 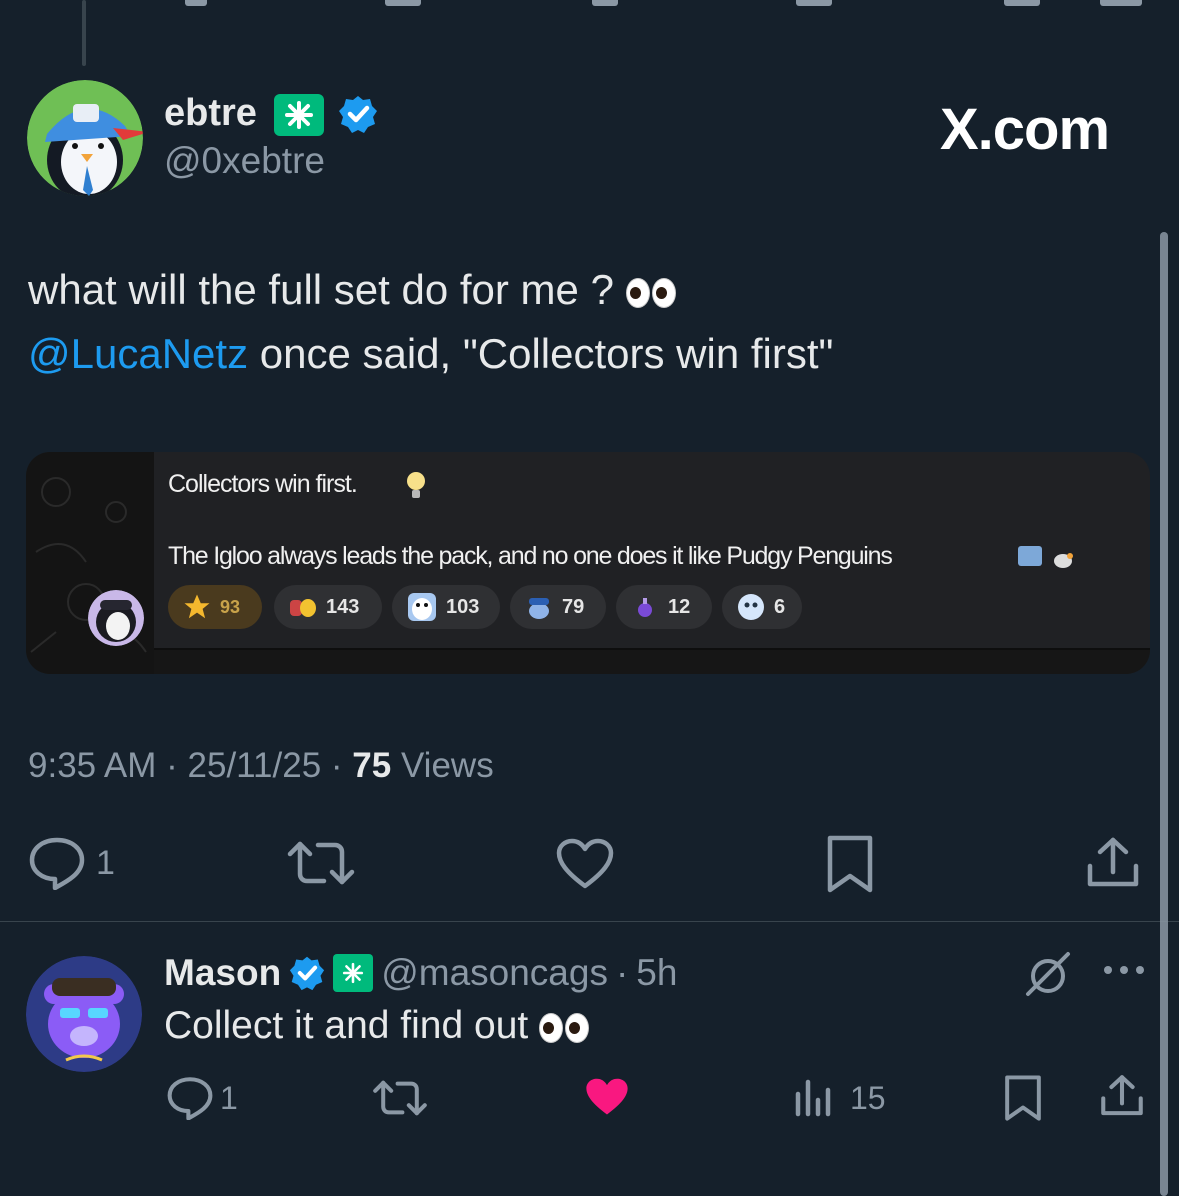 What do you see at coordinates (215, 607) in the screenshot?
I see `reaction-pill: 93` at bounding box center [215, 607].